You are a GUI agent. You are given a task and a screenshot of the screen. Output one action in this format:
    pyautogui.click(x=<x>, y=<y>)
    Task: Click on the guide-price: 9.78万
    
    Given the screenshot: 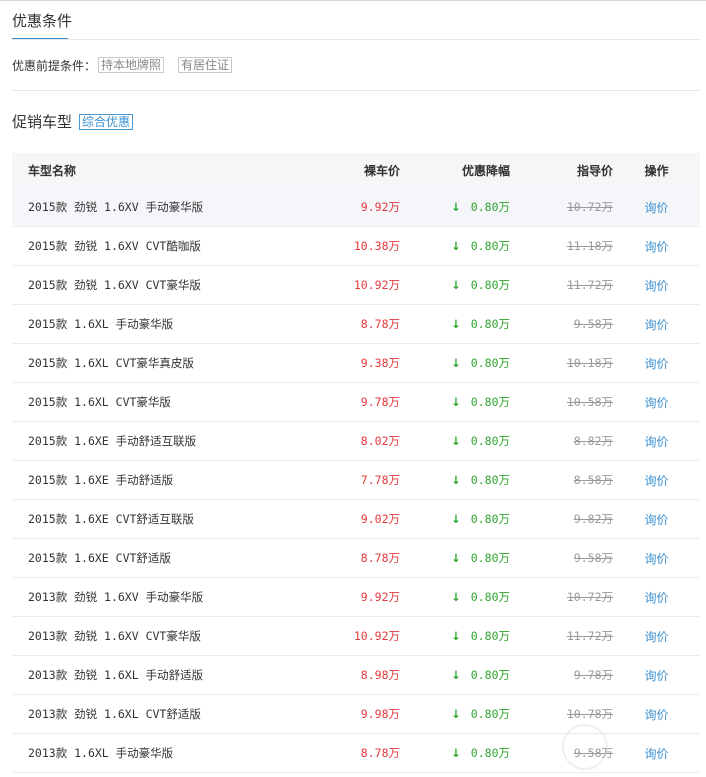 What is the action you would take?
    pyautogui.click(x=593, y=675)
    